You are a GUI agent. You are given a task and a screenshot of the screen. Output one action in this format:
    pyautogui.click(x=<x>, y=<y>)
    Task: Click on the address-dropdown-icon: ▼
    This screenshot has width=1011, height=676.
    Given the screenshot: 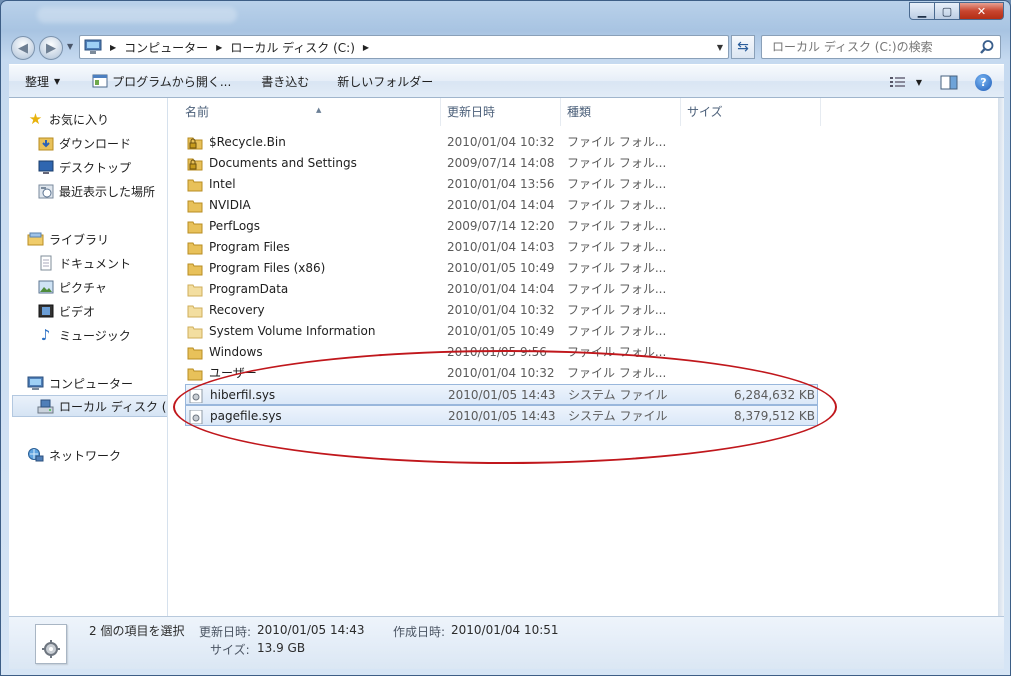 What is the action you would take?
    pyautogui.click(x=720, y=47)
    